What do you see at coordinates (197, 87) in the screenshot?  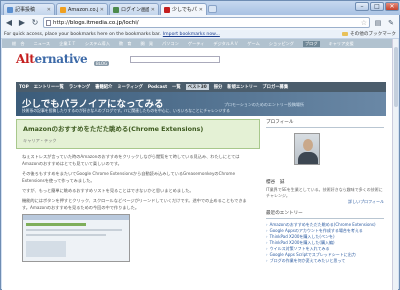 I see `catnav-item-active: ベスト30` at bounding box center [197, 87].